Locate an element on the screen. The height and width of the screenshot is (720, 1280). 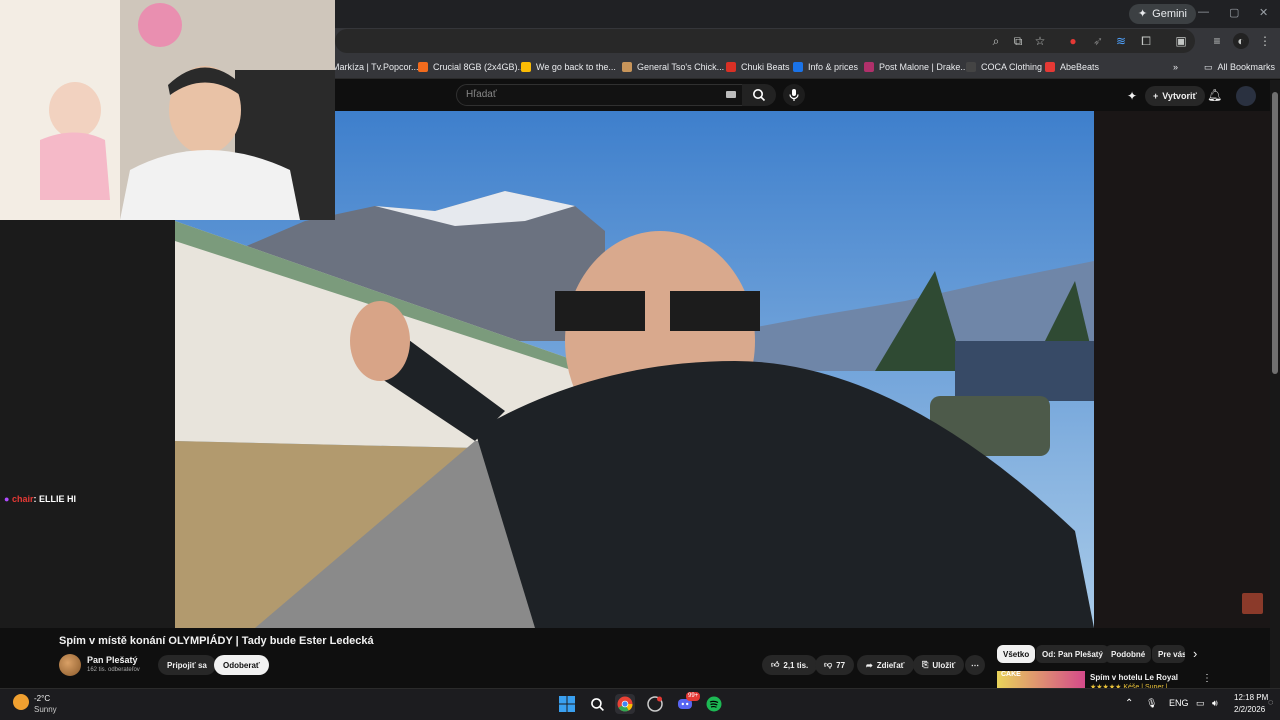
chrome-icon is located at coordinates (625, 704).